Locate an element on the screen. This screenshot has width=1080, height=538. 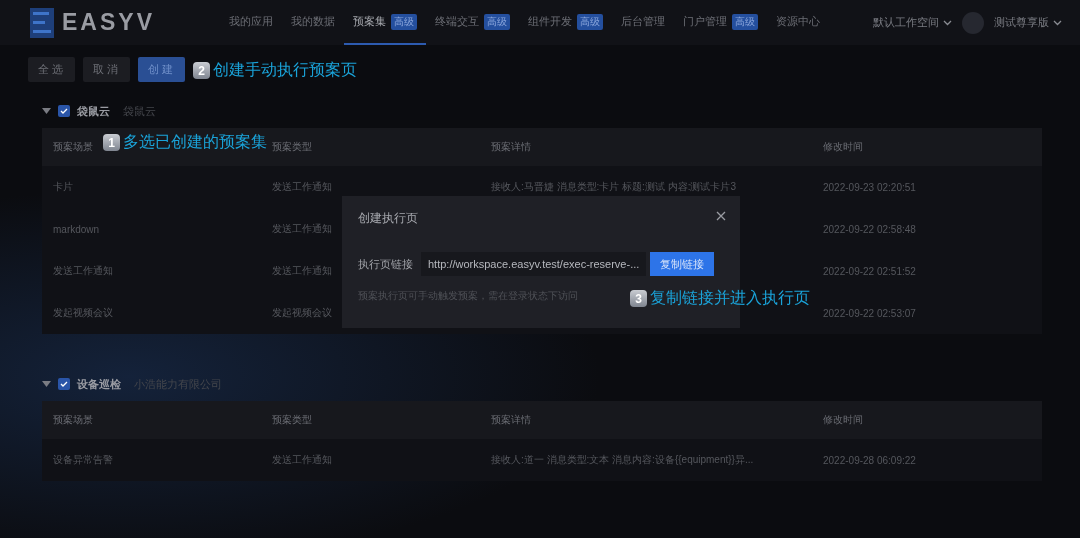
table-cell: 2022-09-23 02:20:51 is located at coordinates (869, 187).